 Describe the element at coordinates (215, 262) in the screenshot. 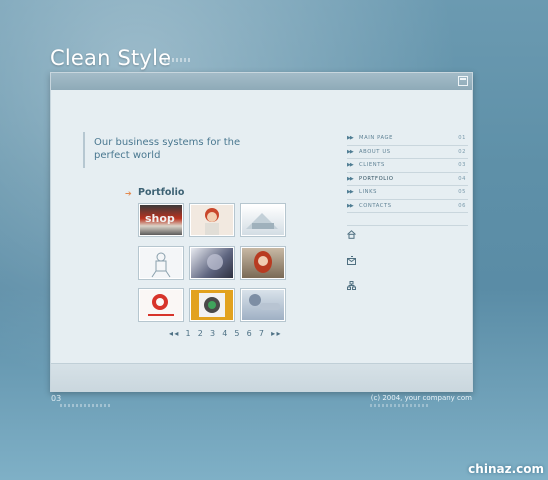

I see `abstract-thumbnail-icon` at that location.